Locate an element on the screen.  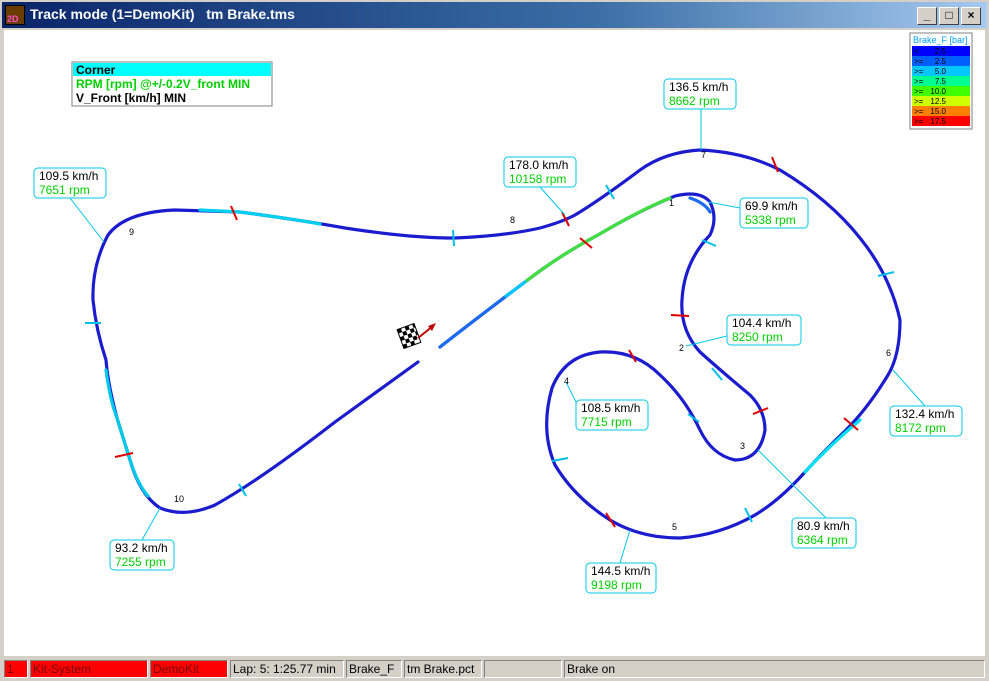
corner-7: 136.5 km/h8662 rpm 7 is located at coordinates (700, 119).